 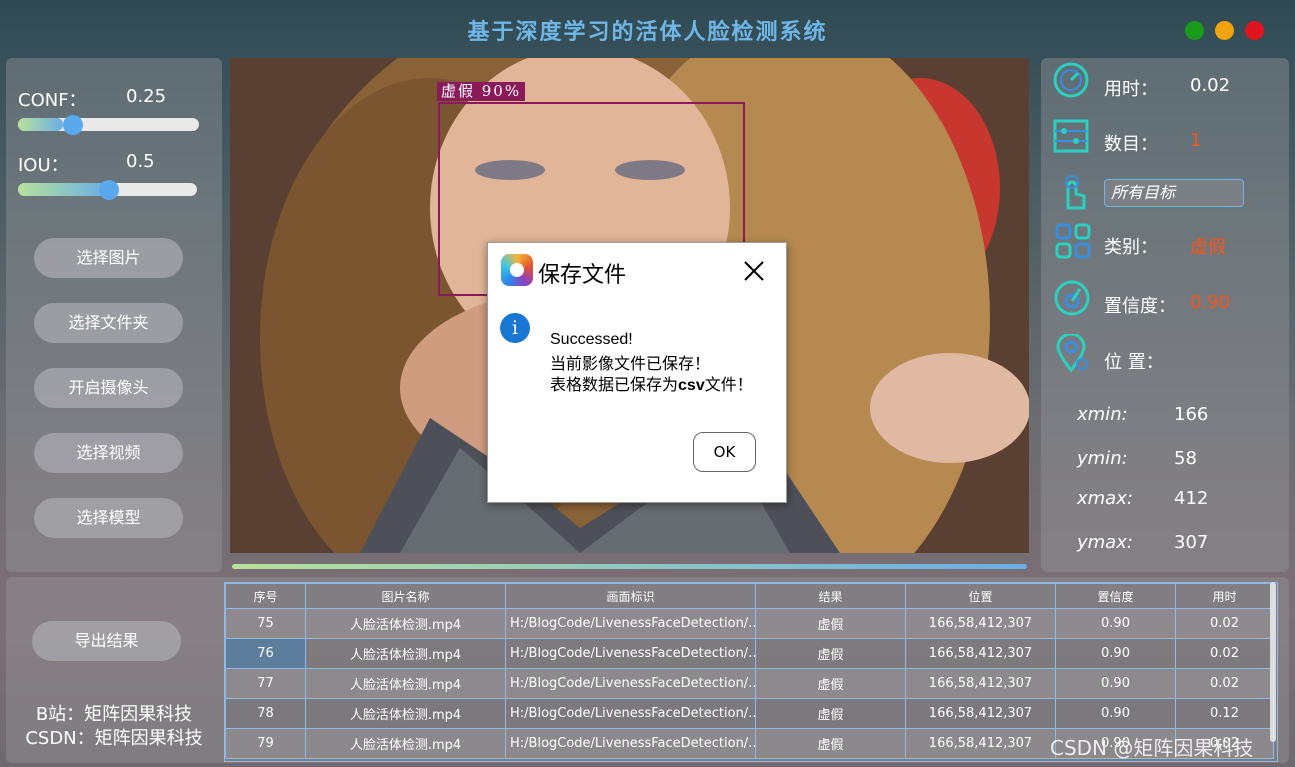 I want to click on maximize-button, so click(x=1194, y=30).